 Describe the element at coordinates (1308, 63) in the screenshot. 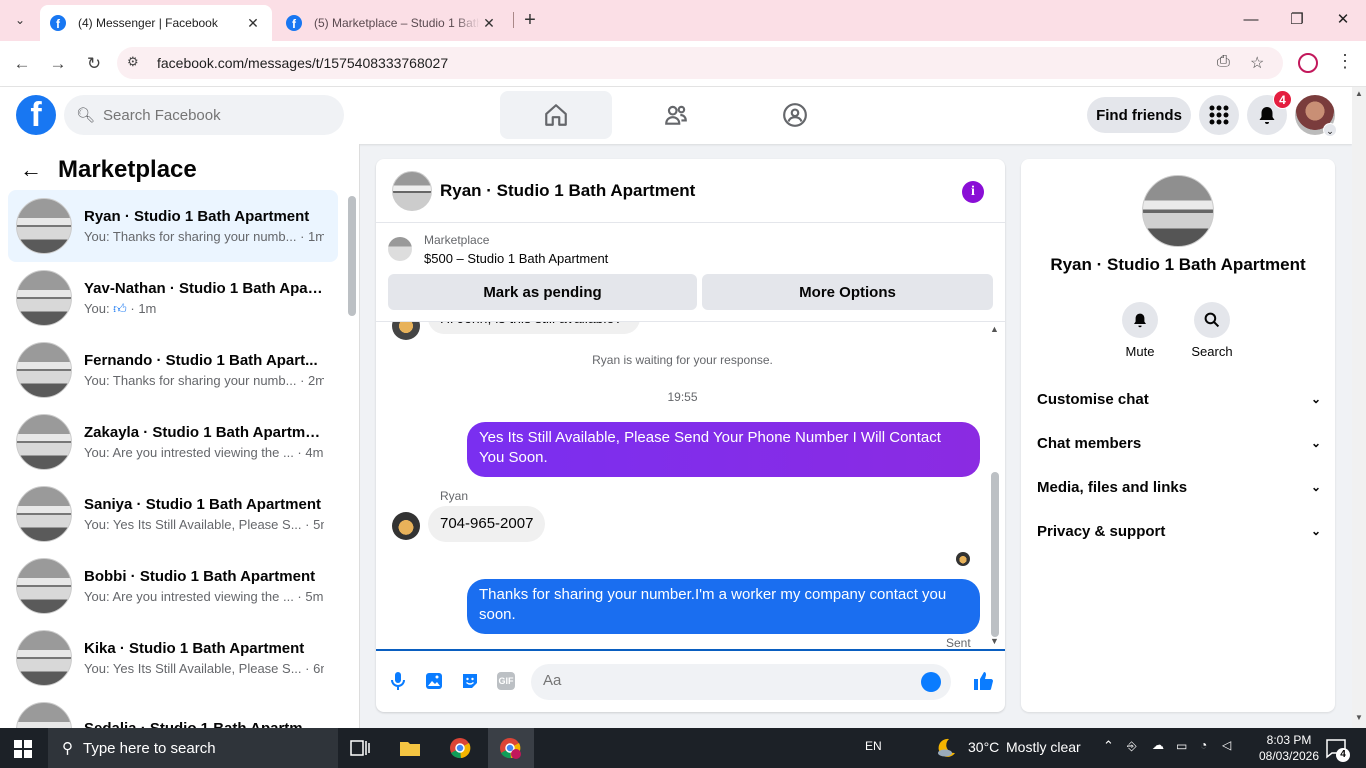

I see `browser-profile-icon` at that location.